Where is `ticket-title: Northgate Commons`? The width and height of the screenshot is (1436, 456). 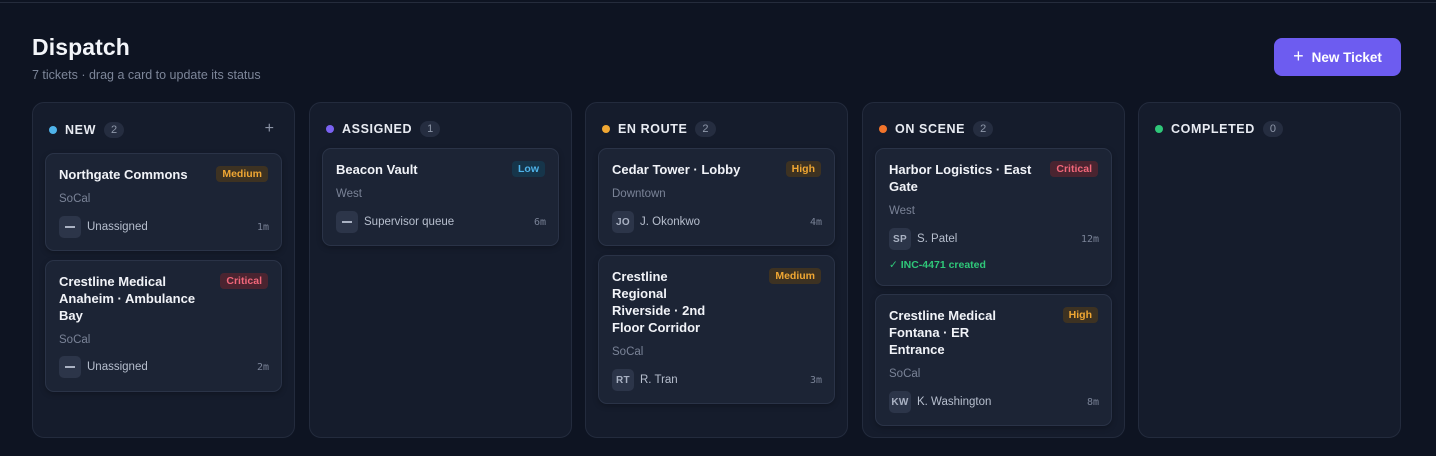
ticket-title: Northgate Commons is located at coordinates (123, 174).